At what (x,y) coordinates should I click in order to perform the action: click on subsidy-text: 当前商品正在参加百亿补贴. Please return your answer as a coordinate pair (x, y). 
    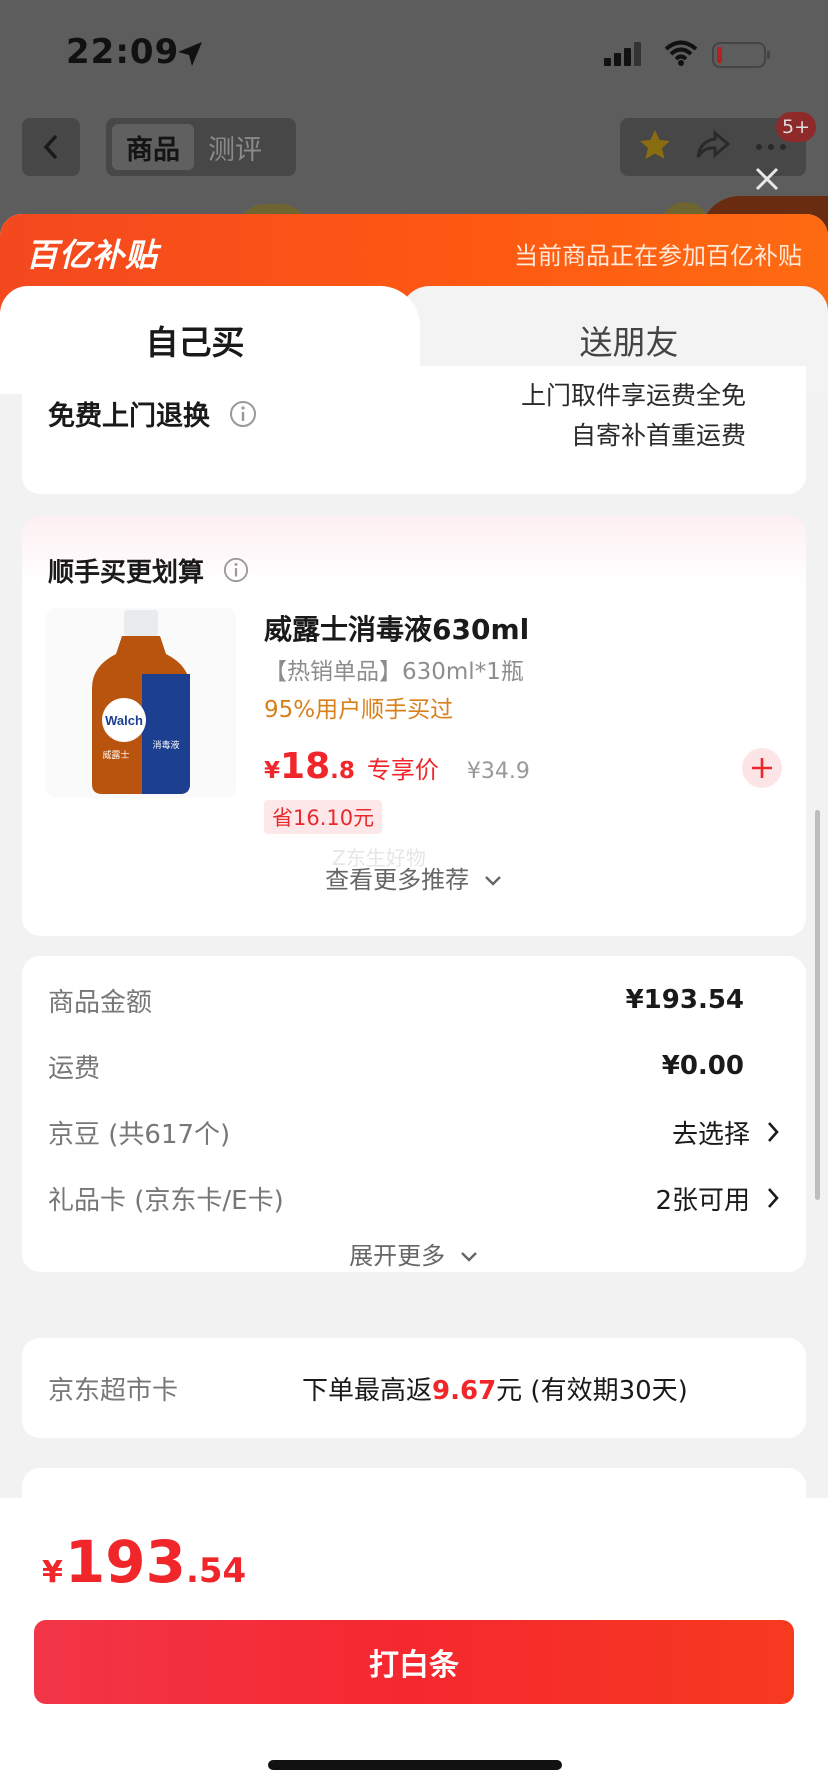
    Looking at the image, I should click on (658, 256).